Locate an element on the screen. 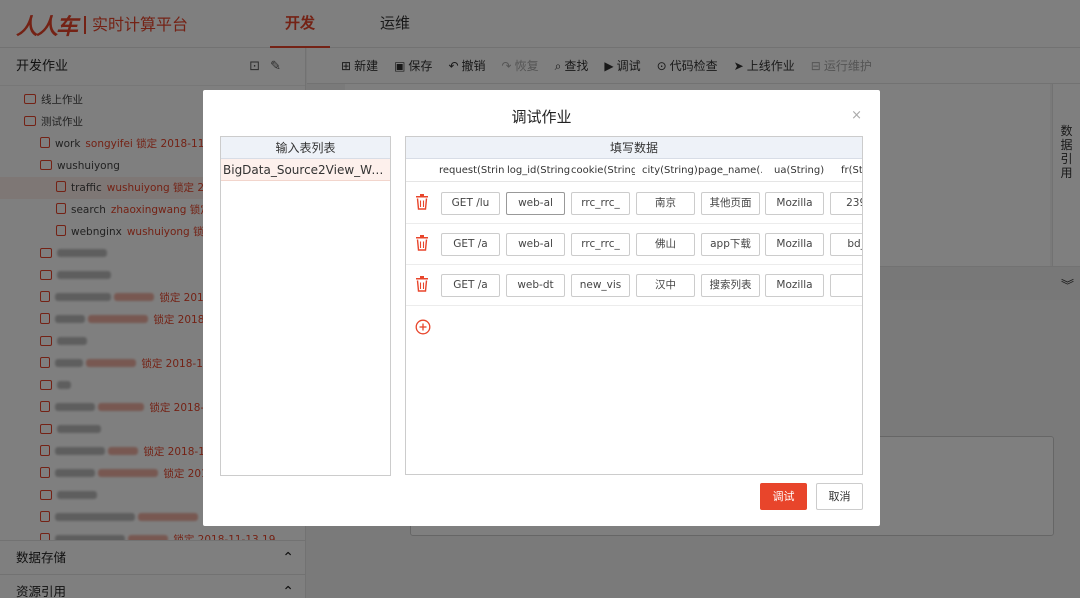 This screenshot has height=598, width=1080. column-header: log_id(String) is located at coordinates (539, 170).